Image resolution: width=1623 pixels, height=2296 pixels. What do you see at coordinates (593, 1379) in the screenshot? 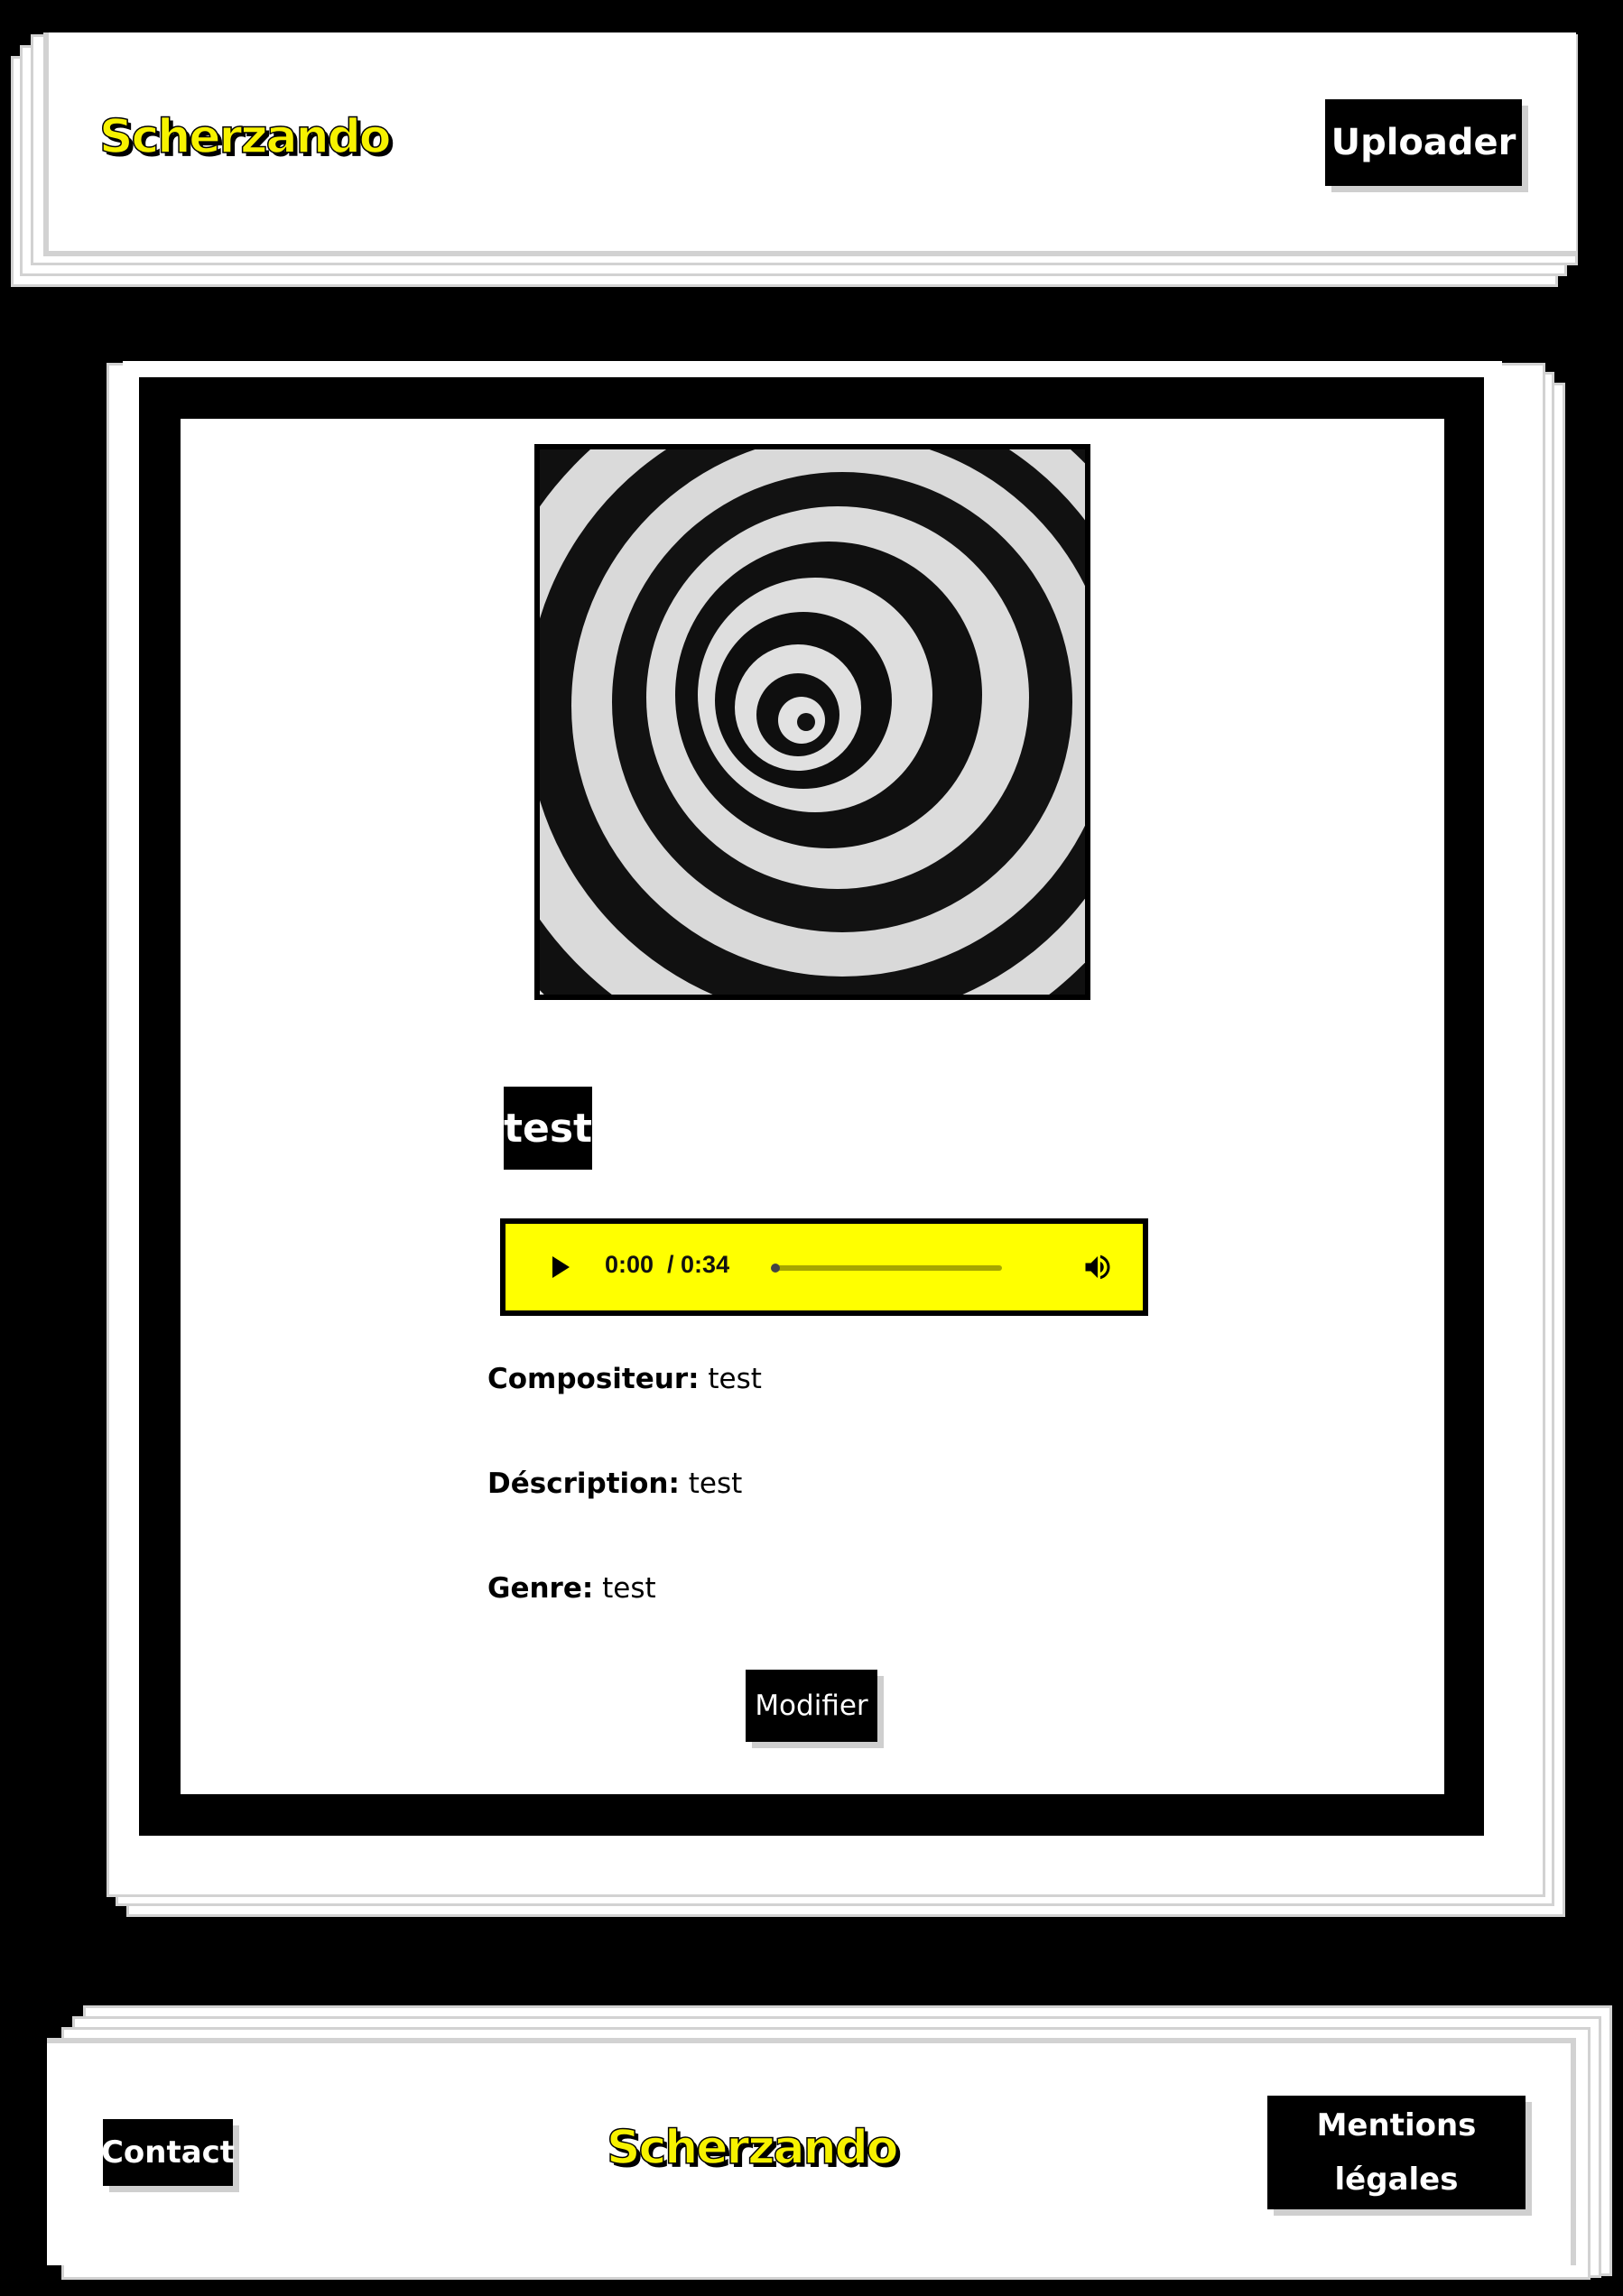
I see `composer-label: Compositeur:` at bounding box center [593, 1379].